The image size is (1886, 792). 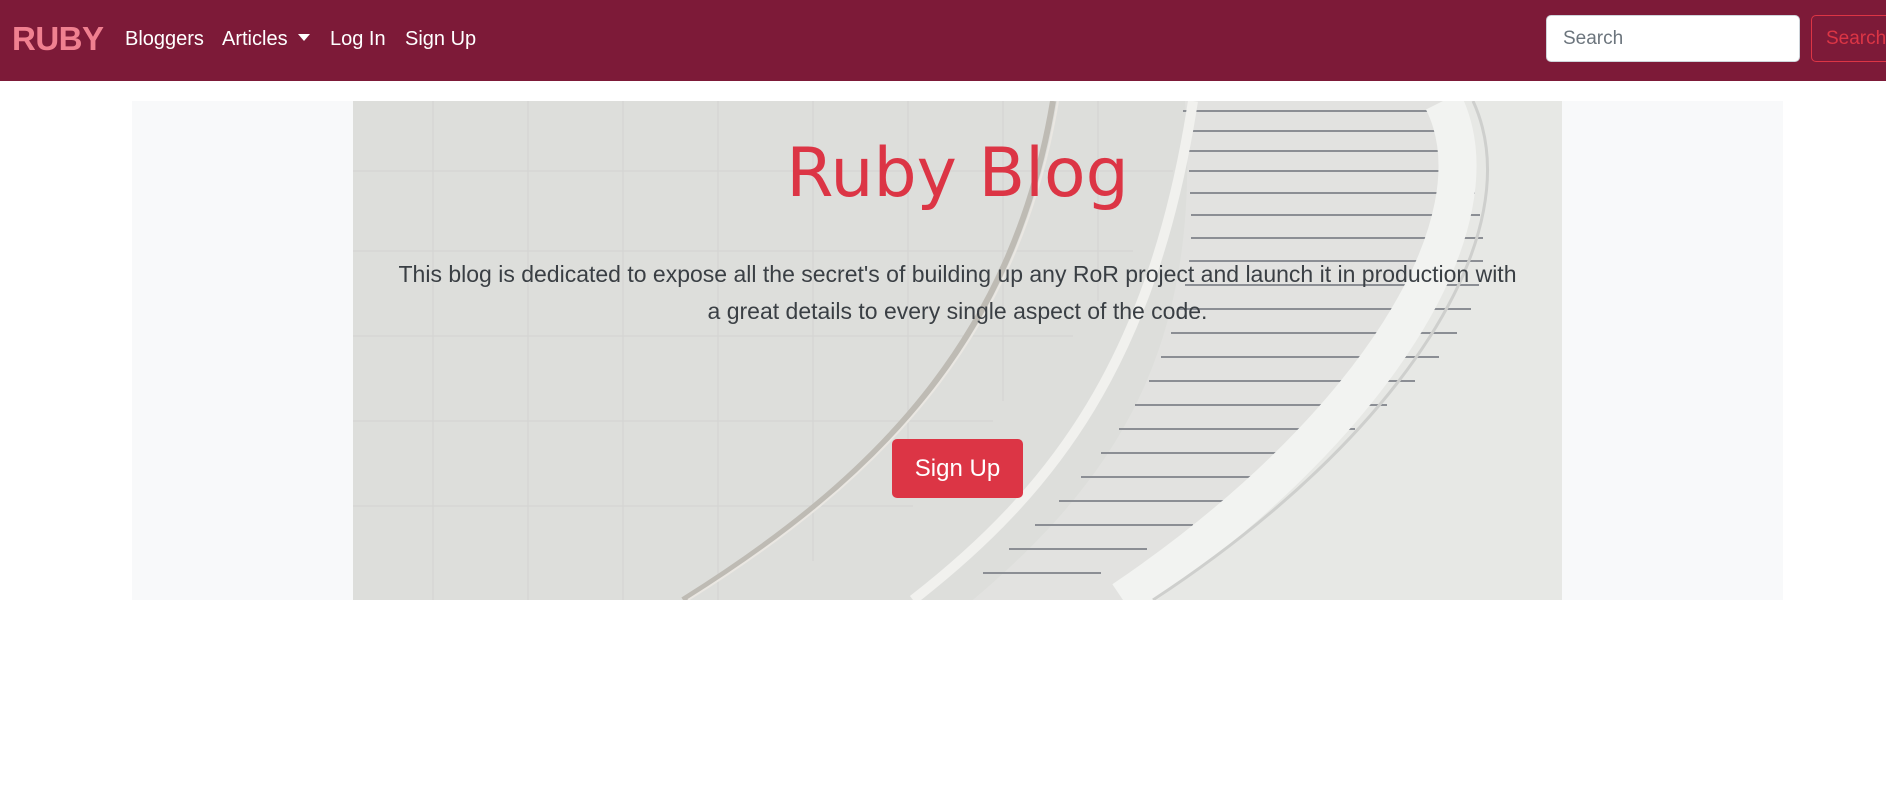 What do you see at coordinates (440, 39) in the screenshot?
I see `nav-link-signup: Sign Up` at bounding box center [440, 39].